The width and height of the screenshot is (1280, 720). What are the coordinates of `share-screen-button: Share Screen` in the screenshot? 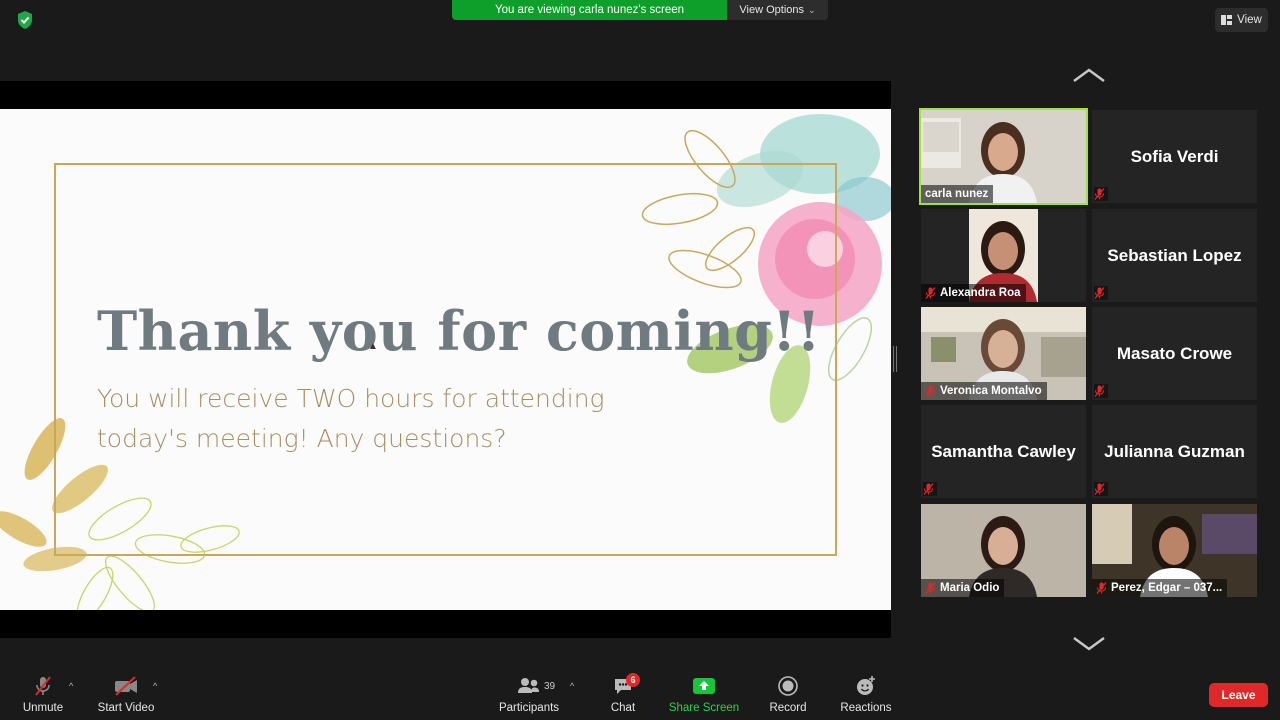 It's located at (704, 695).